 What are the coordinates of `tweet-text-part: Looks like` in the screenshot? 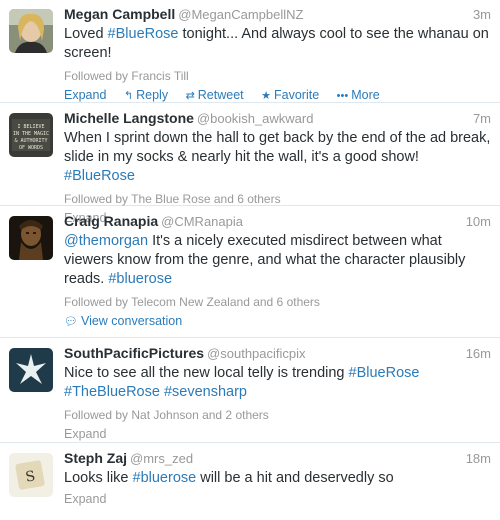 It's located at (98, 478).